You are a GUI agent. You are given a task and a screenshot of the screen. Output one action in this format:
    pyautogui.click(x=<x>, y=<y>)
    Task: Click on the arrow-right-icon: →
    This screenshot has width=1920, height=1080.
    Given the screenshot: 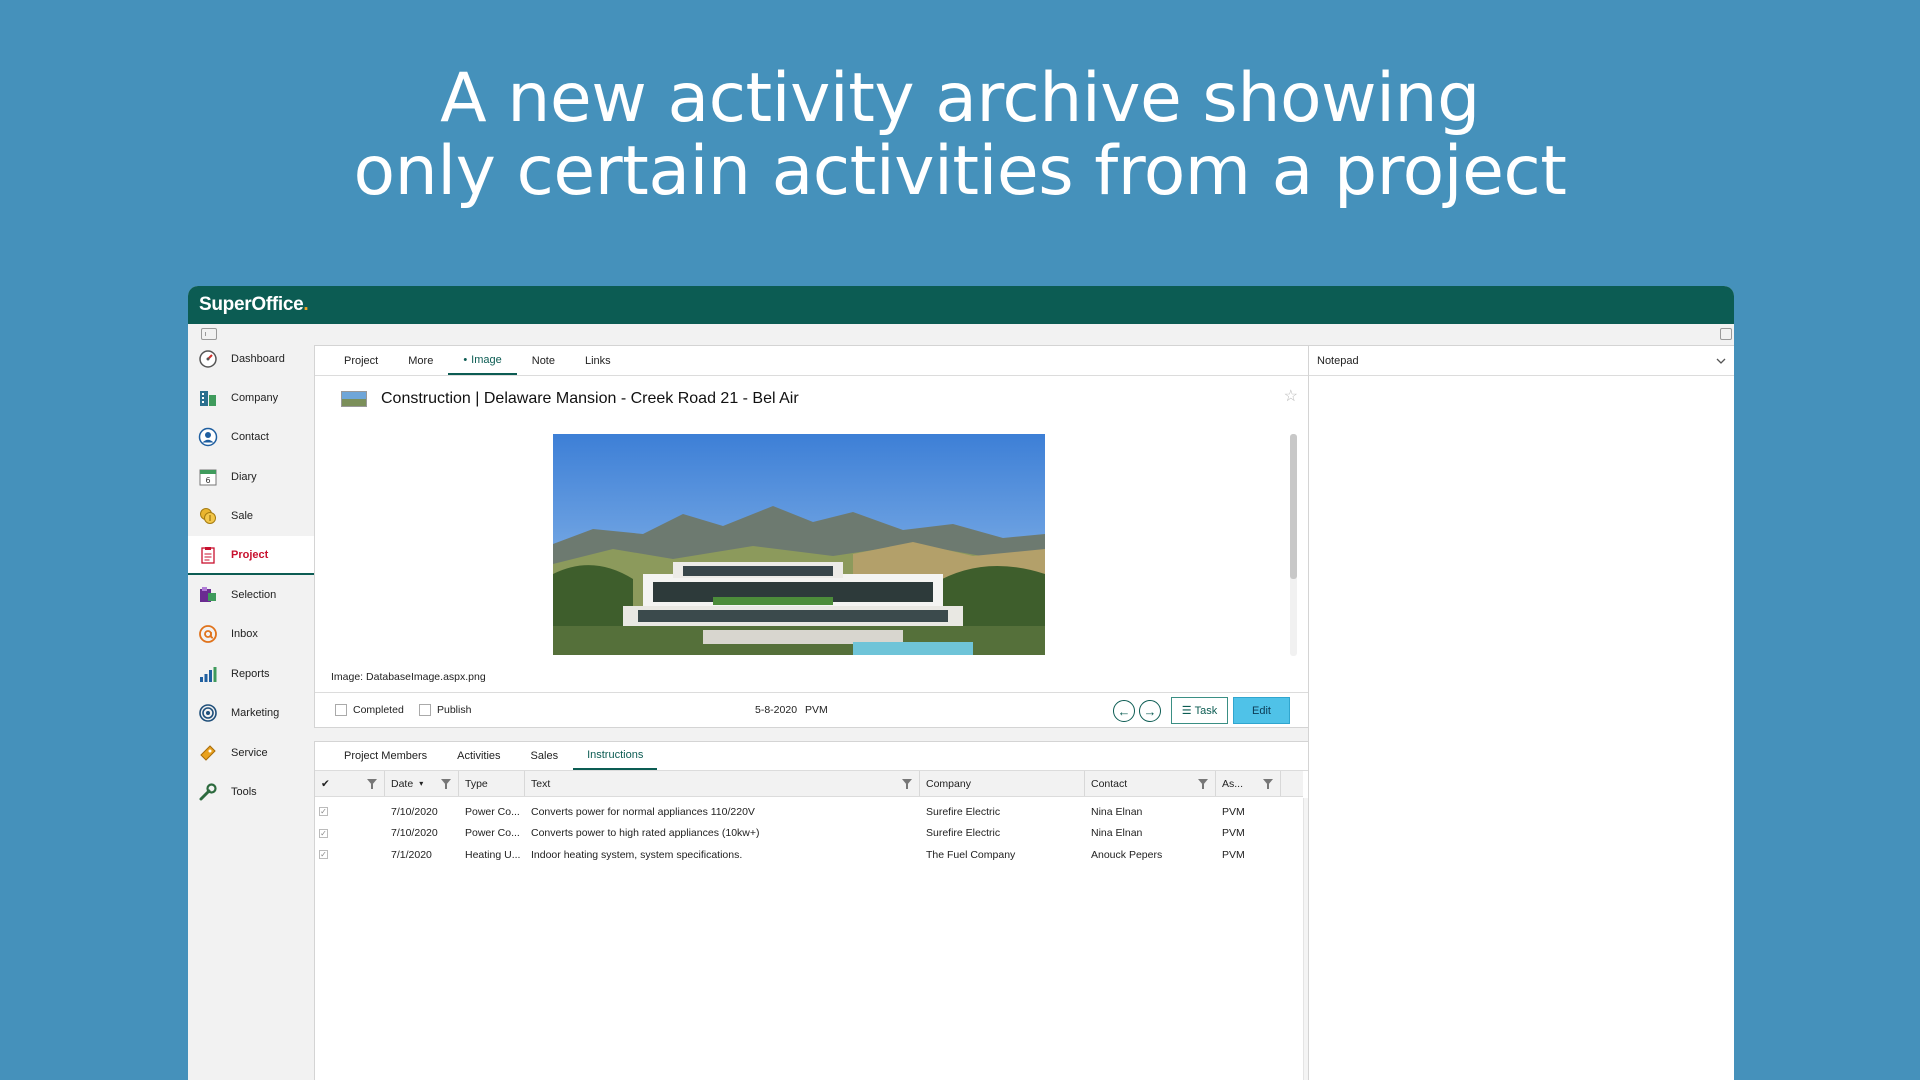 What is the action you would take?
    pyautogui.click(x=1150, y=711)
    